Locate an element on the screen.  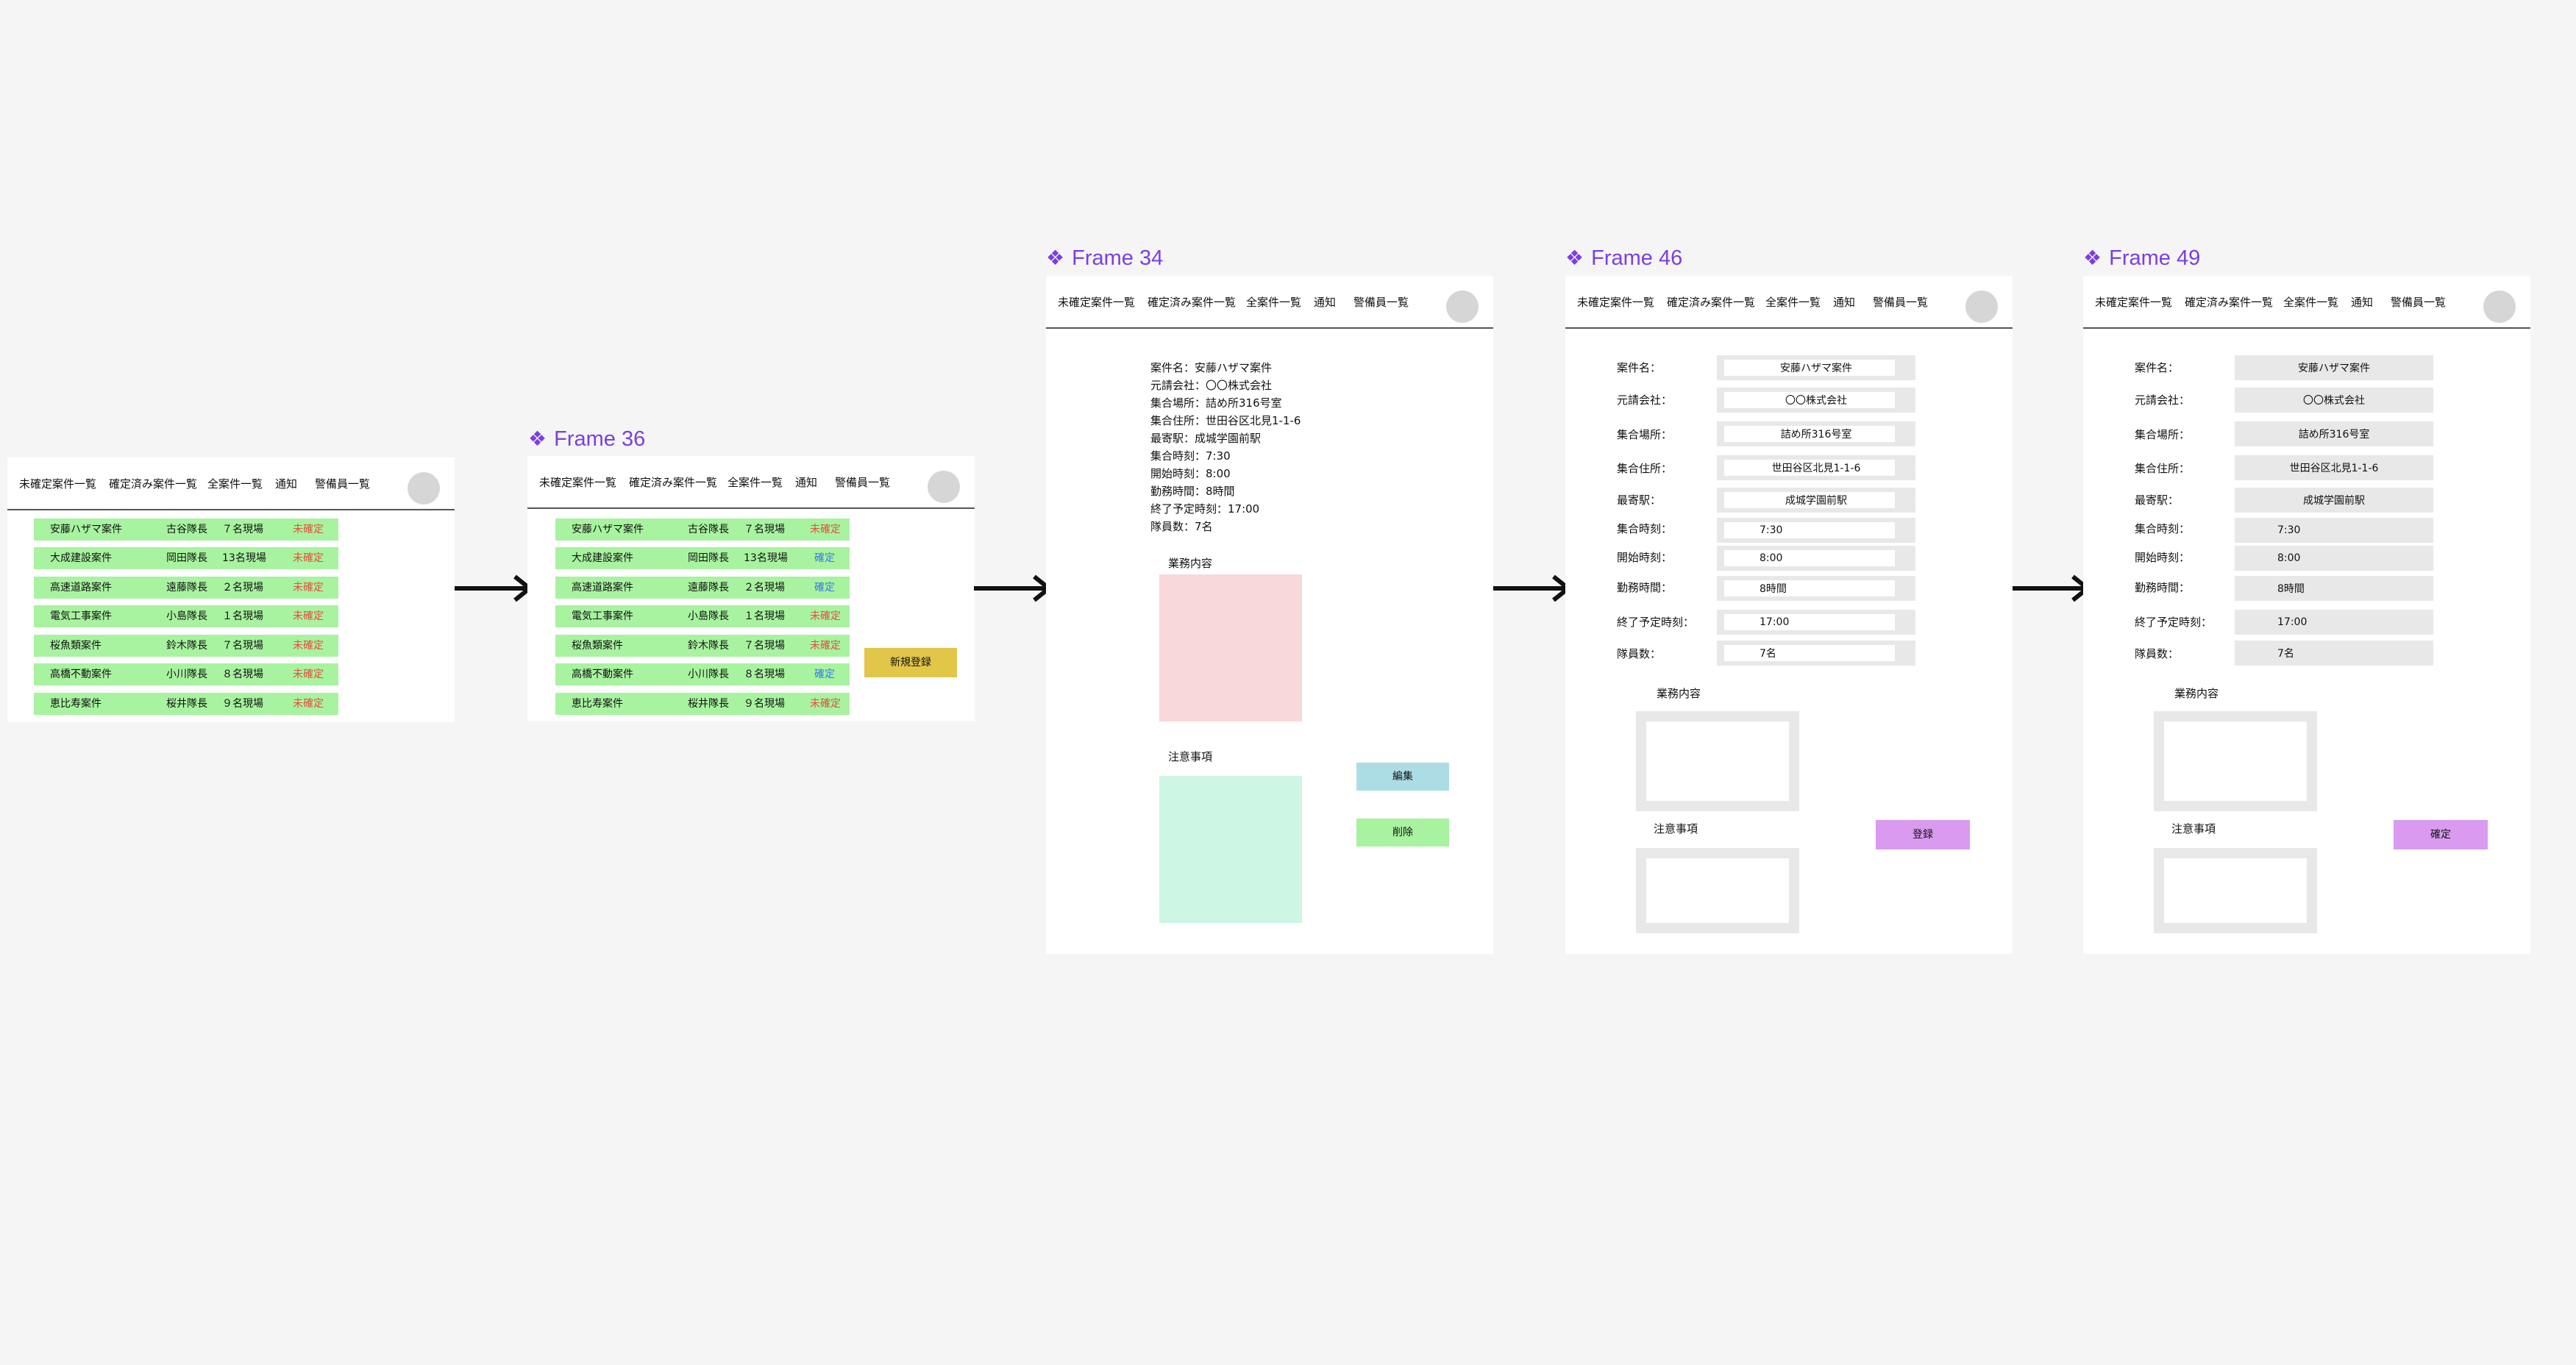
meeting-time-field: 7:30 is located at coordinates (2334, 530).